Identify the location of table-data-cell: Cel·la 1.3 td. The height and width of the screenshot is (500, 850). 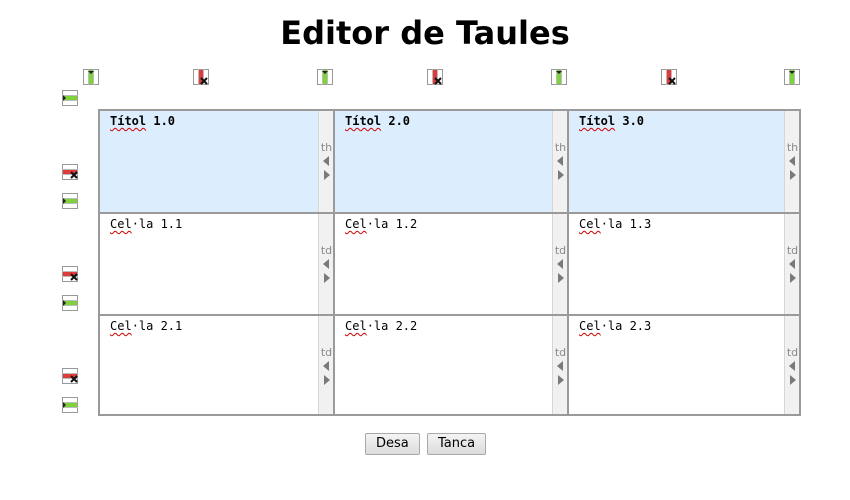
(684, 264).